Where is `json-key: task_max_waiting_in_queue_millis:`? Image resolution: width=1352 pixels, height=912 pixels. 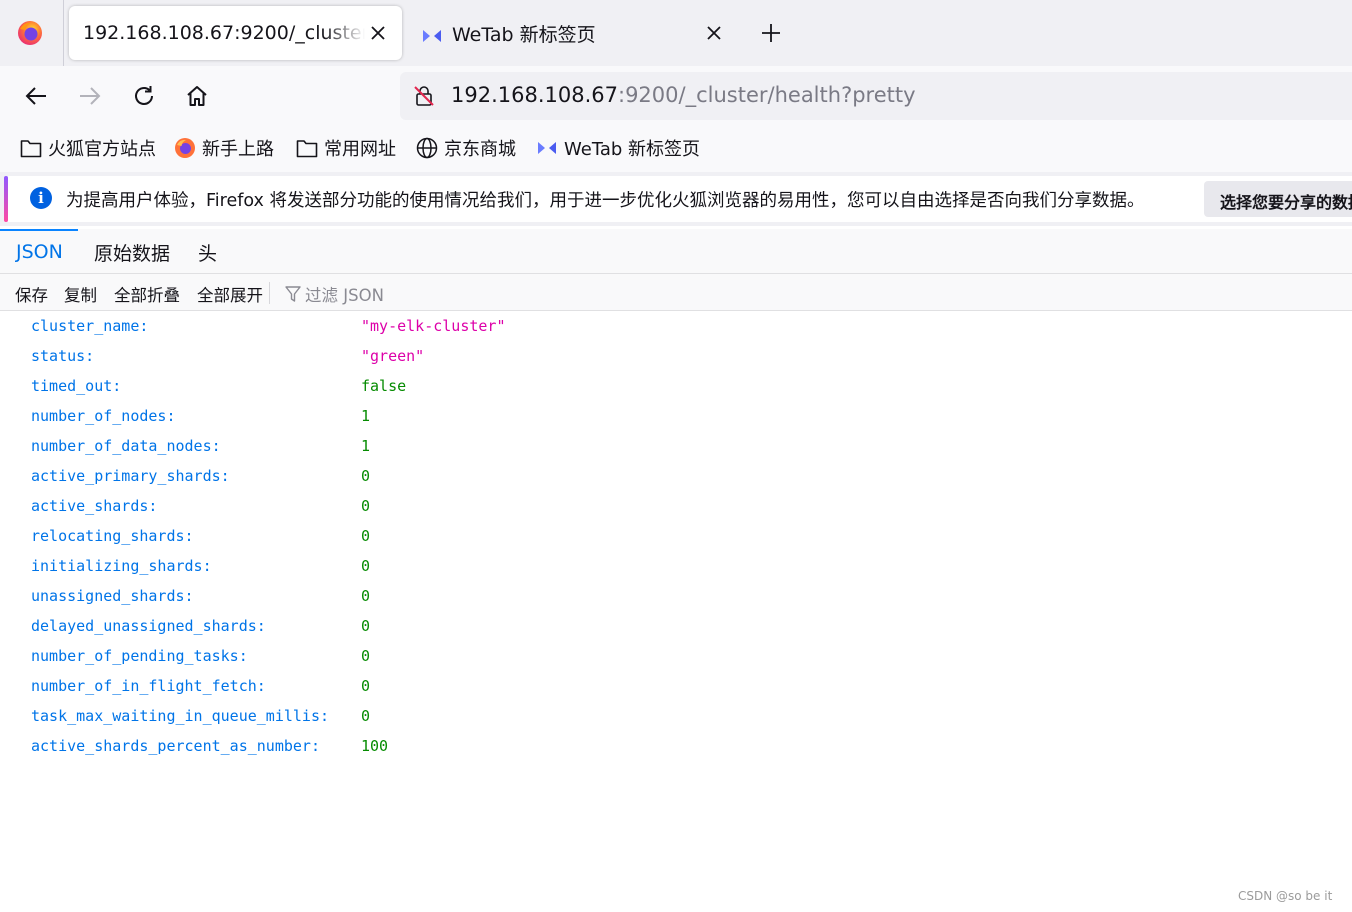 json-key: task_max_waiting_in_queue_millis: is located at coordinates (180, 716).